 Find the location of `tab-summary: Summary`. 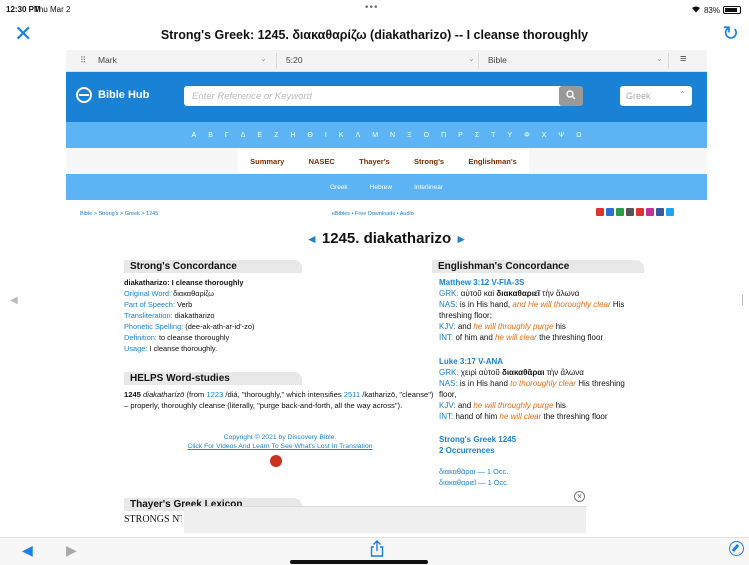

tab-summary: Summary is located at coordinates (267, 161).